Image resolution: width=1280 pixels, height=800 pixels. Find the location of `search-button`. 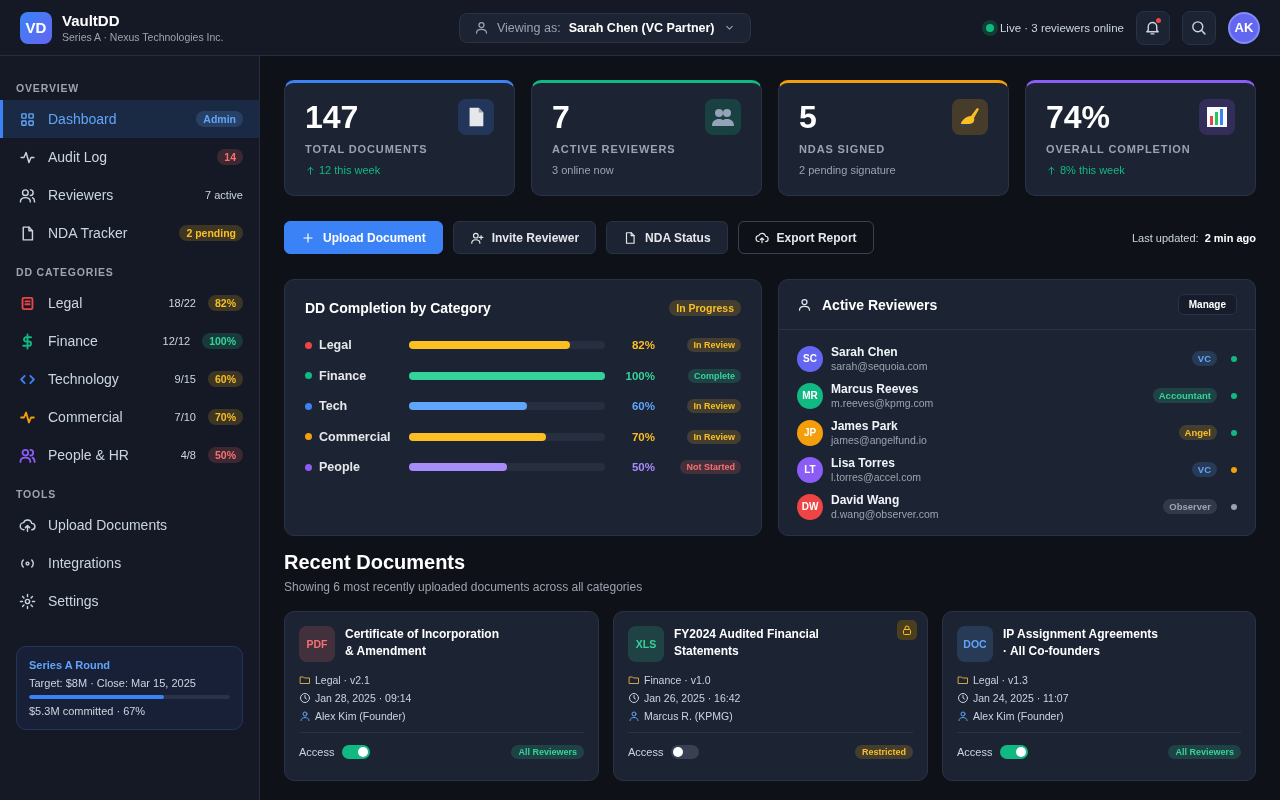

search-button is located at coordinates (1199, 27).